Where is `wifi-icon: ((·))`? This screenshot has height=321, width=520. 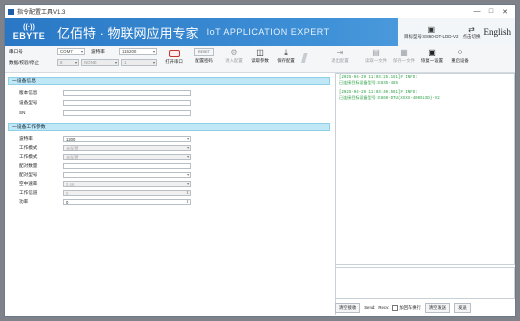 wifi-icon: ((·)) is located at coordinates (29, 27).